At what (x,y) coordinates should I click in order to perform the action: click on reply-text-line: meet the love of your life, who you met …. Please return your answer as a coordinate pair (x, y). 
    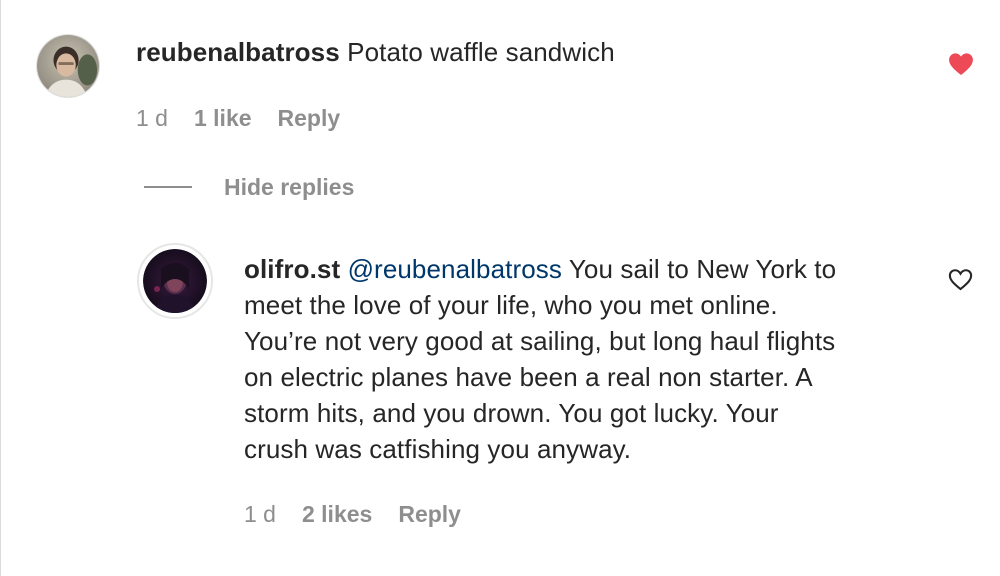
    Looking at the image, I should click on (511, 305).